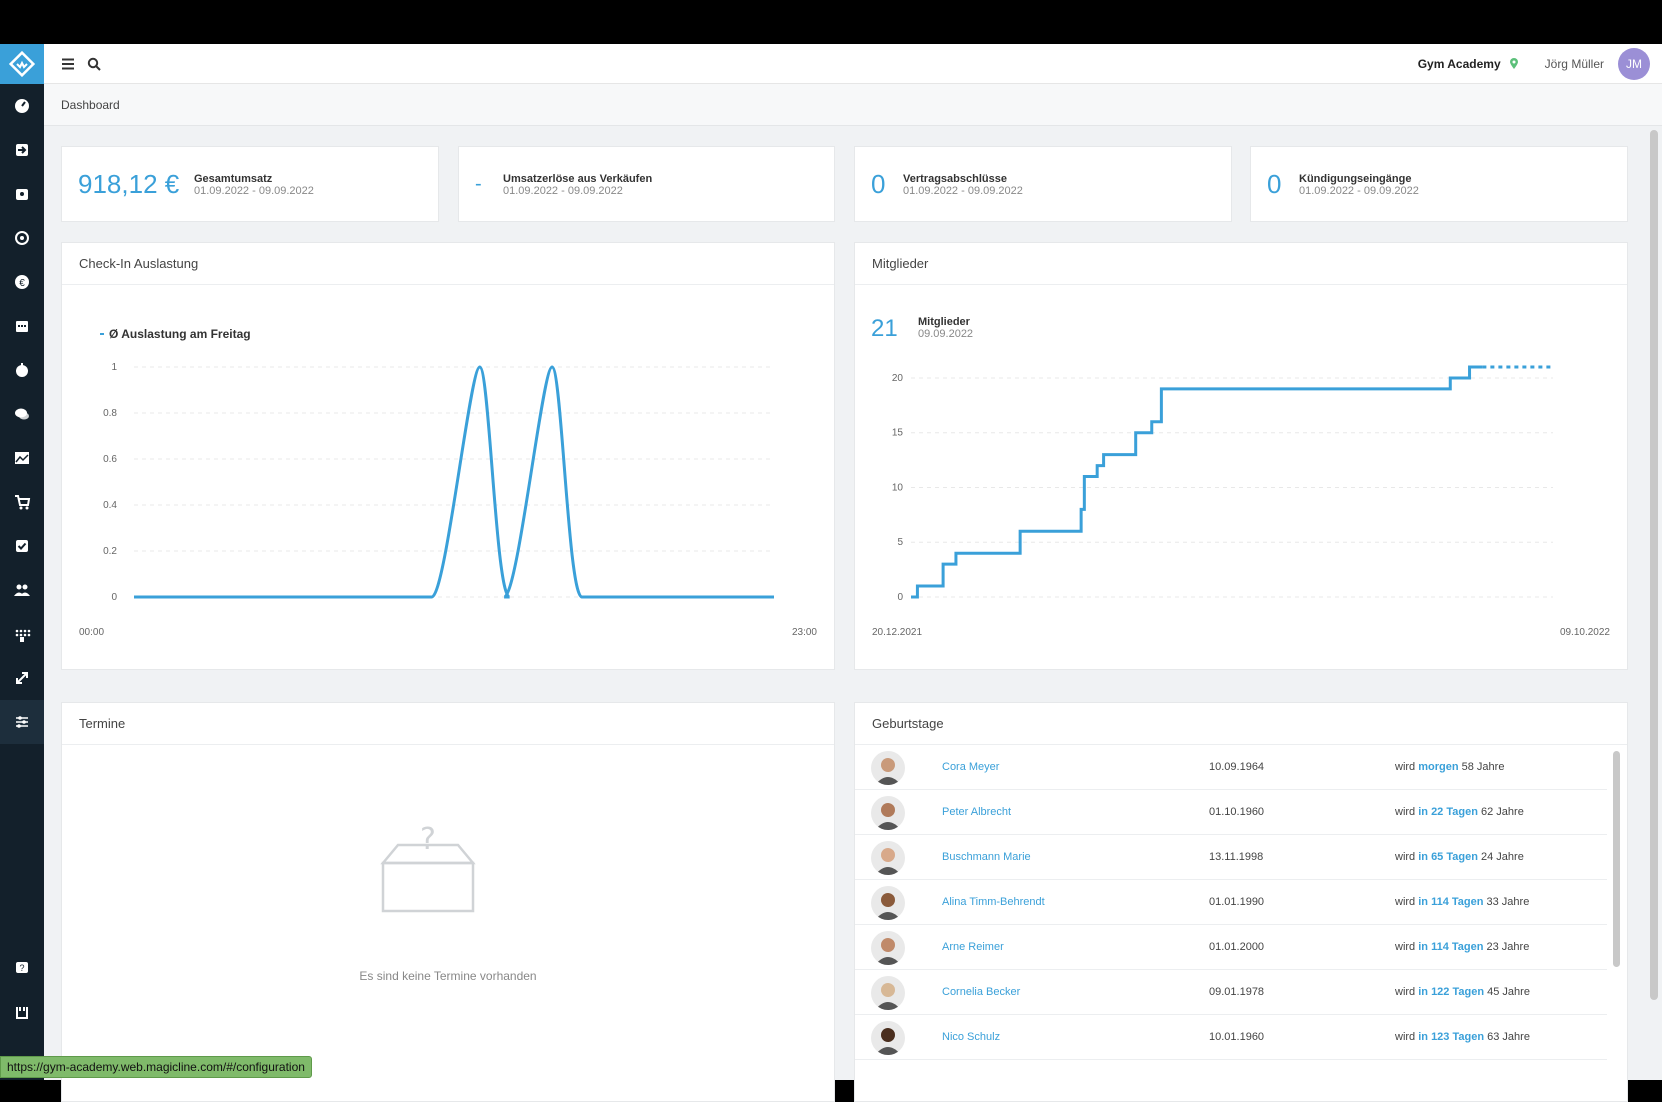  What do you see at coordinates (91, 632) in the screenshot?
I see `x-tick-start: 00:00` at bounding box center [91, 632].